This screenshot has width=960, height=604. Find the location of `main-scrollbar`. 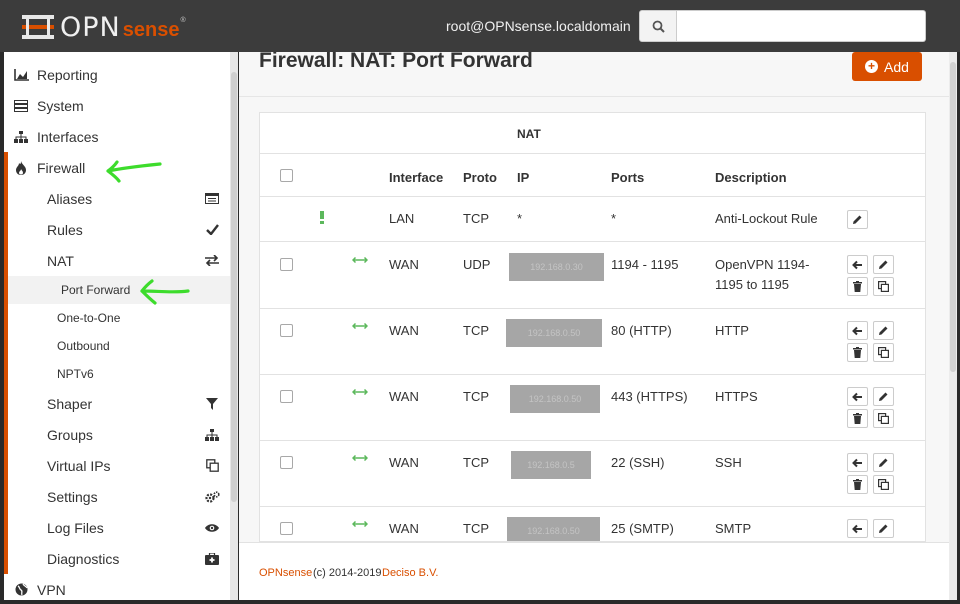

main-scrollbar is located at coordinates (953, 326).